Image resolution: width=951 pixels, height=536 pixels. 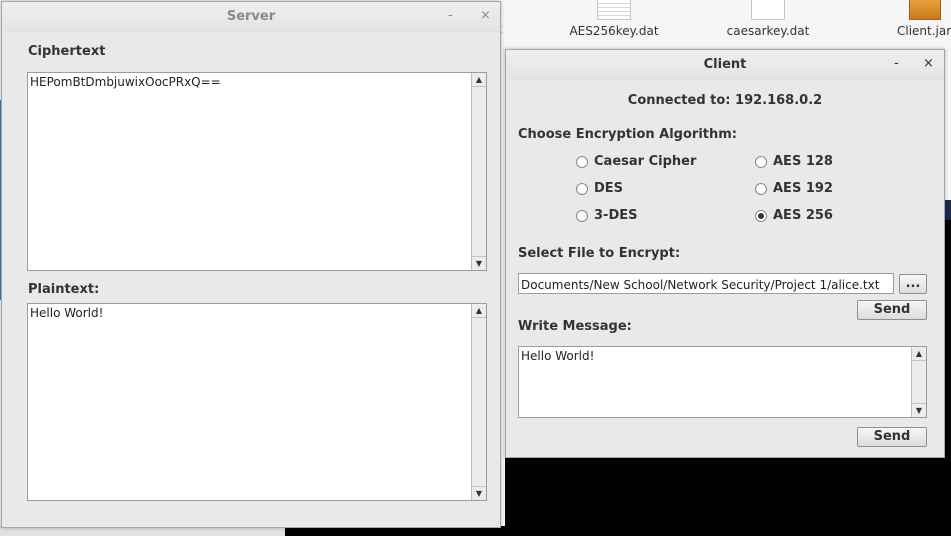 I want to click on server-minimize-button: -, so click(x=450, y=15).